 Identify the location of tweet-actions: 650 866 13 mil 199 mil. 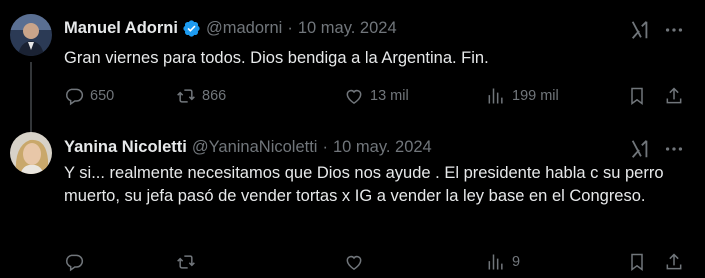
(379, 96).